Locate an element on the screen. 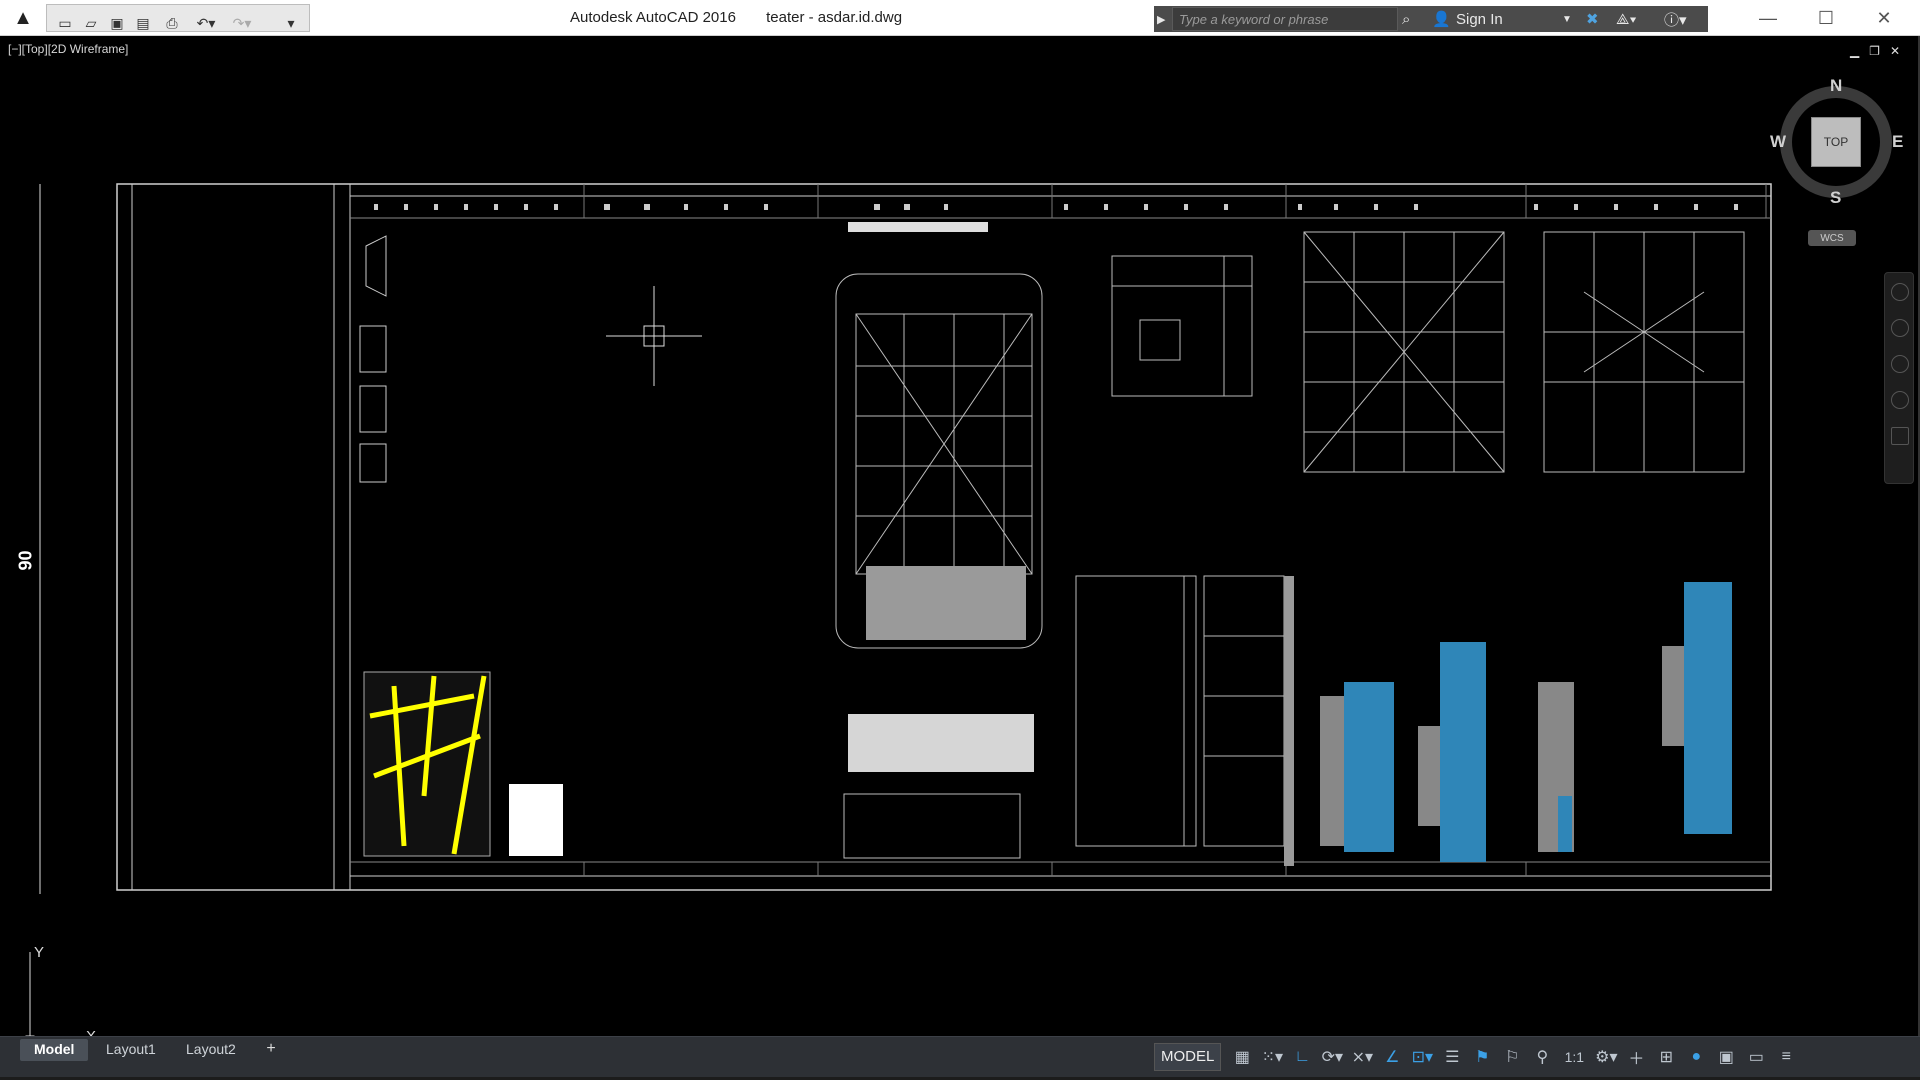 This screenshot has width=1920, height=1080. zoom-icon is located at coordinates (1900, 364).